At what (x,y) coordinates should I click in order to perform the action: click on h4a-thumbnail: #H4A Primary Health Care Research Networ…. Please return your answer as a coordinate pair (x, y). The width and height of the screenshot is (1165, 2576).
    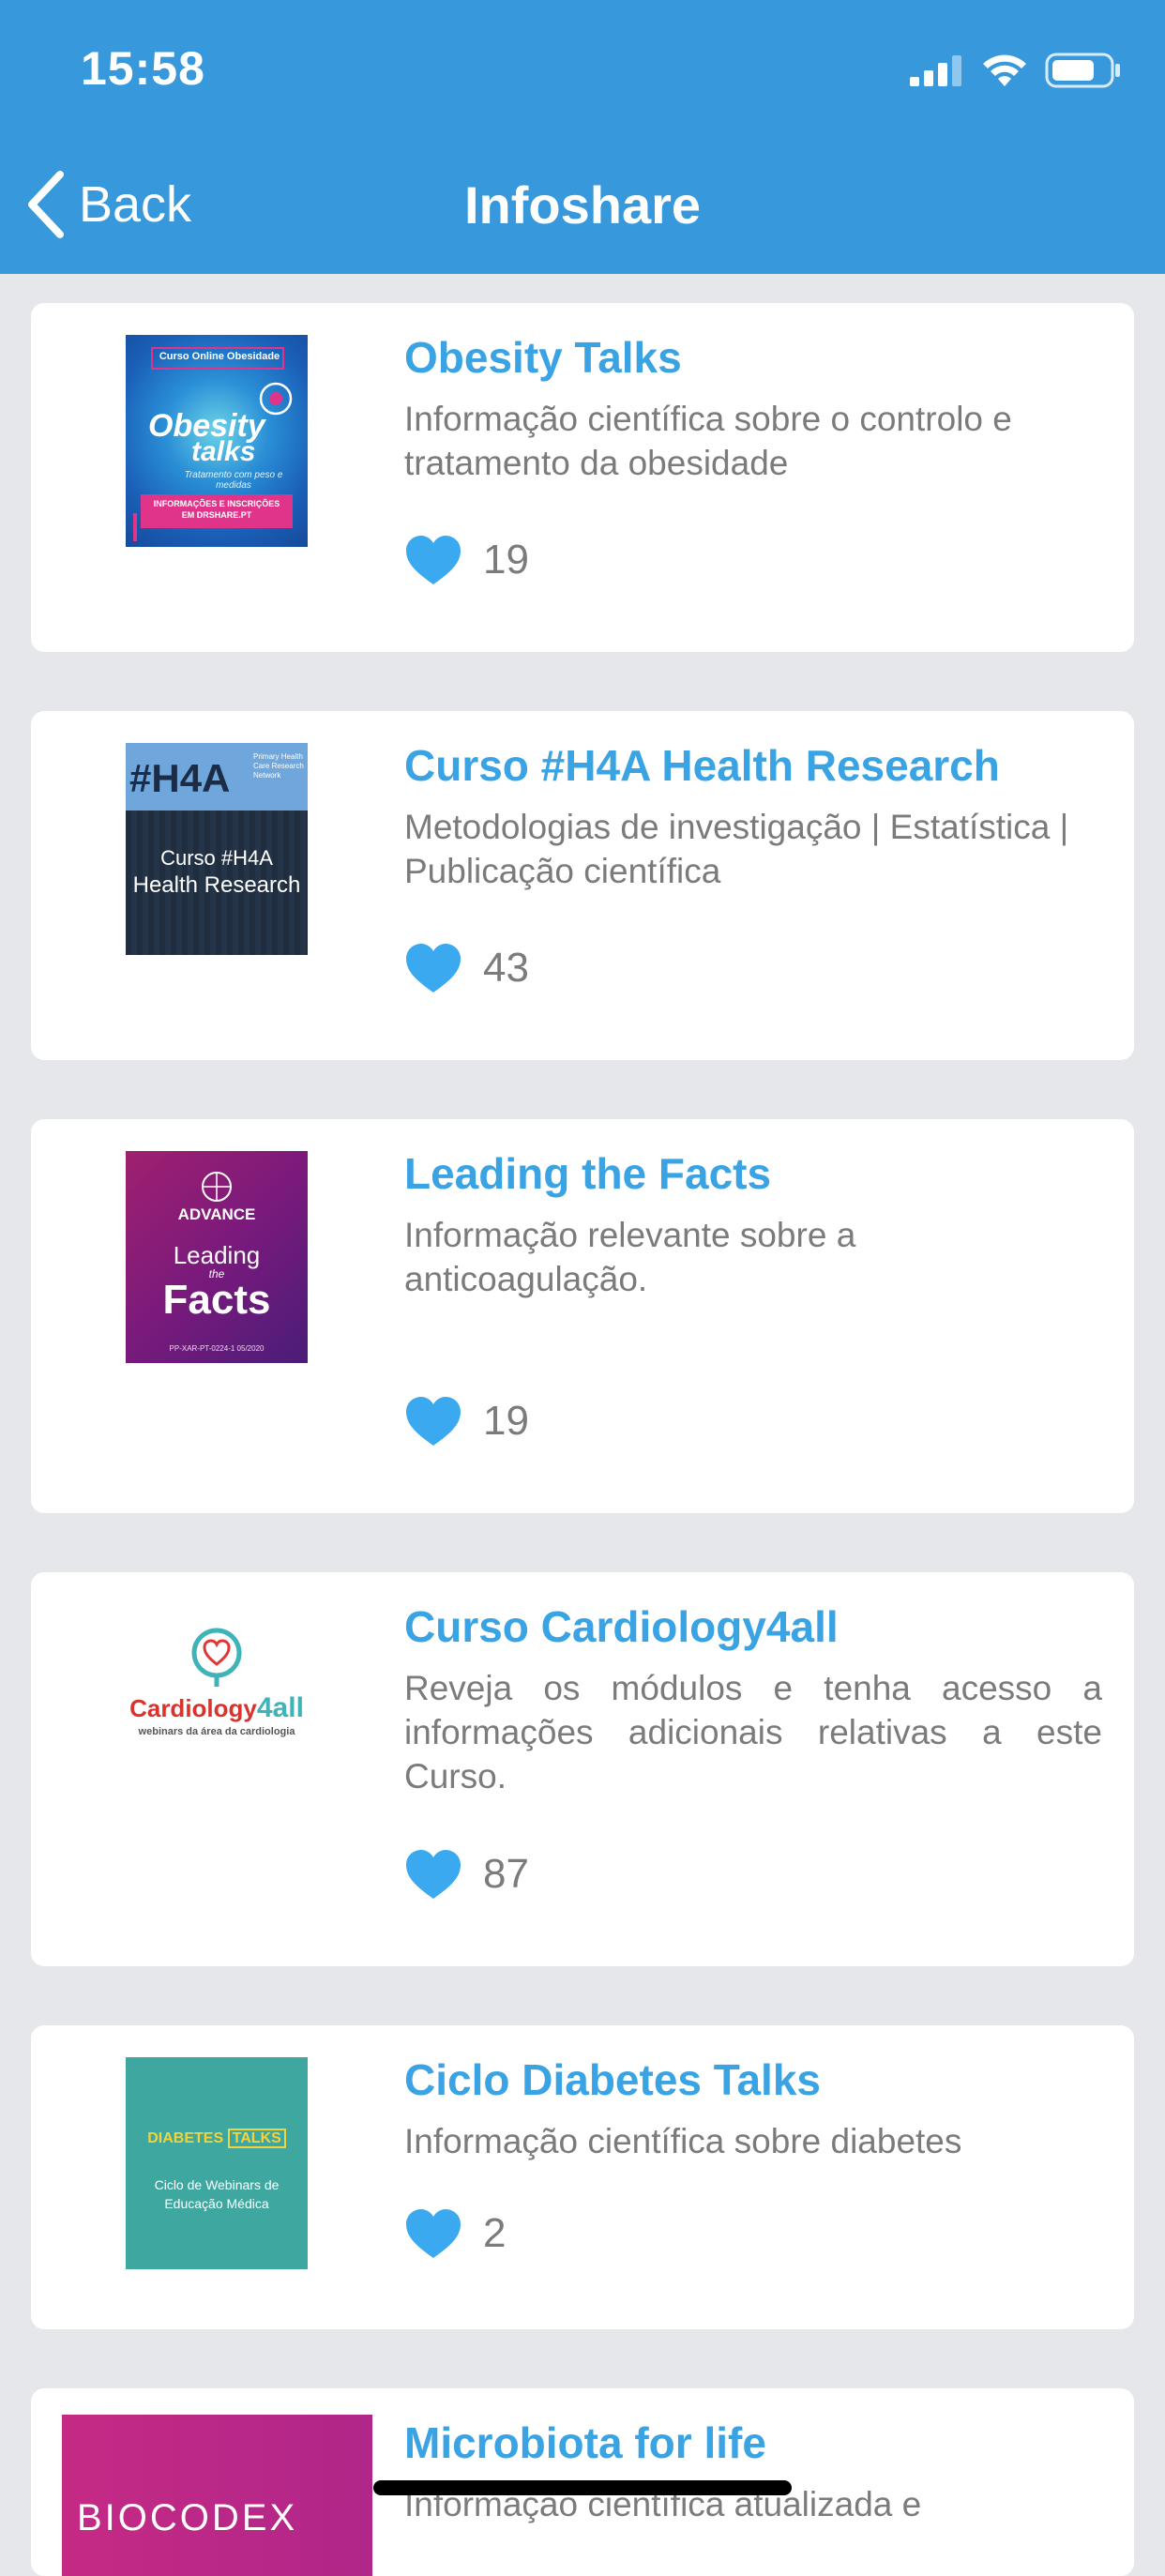
    Looking at the image, I should click on (217, 849).